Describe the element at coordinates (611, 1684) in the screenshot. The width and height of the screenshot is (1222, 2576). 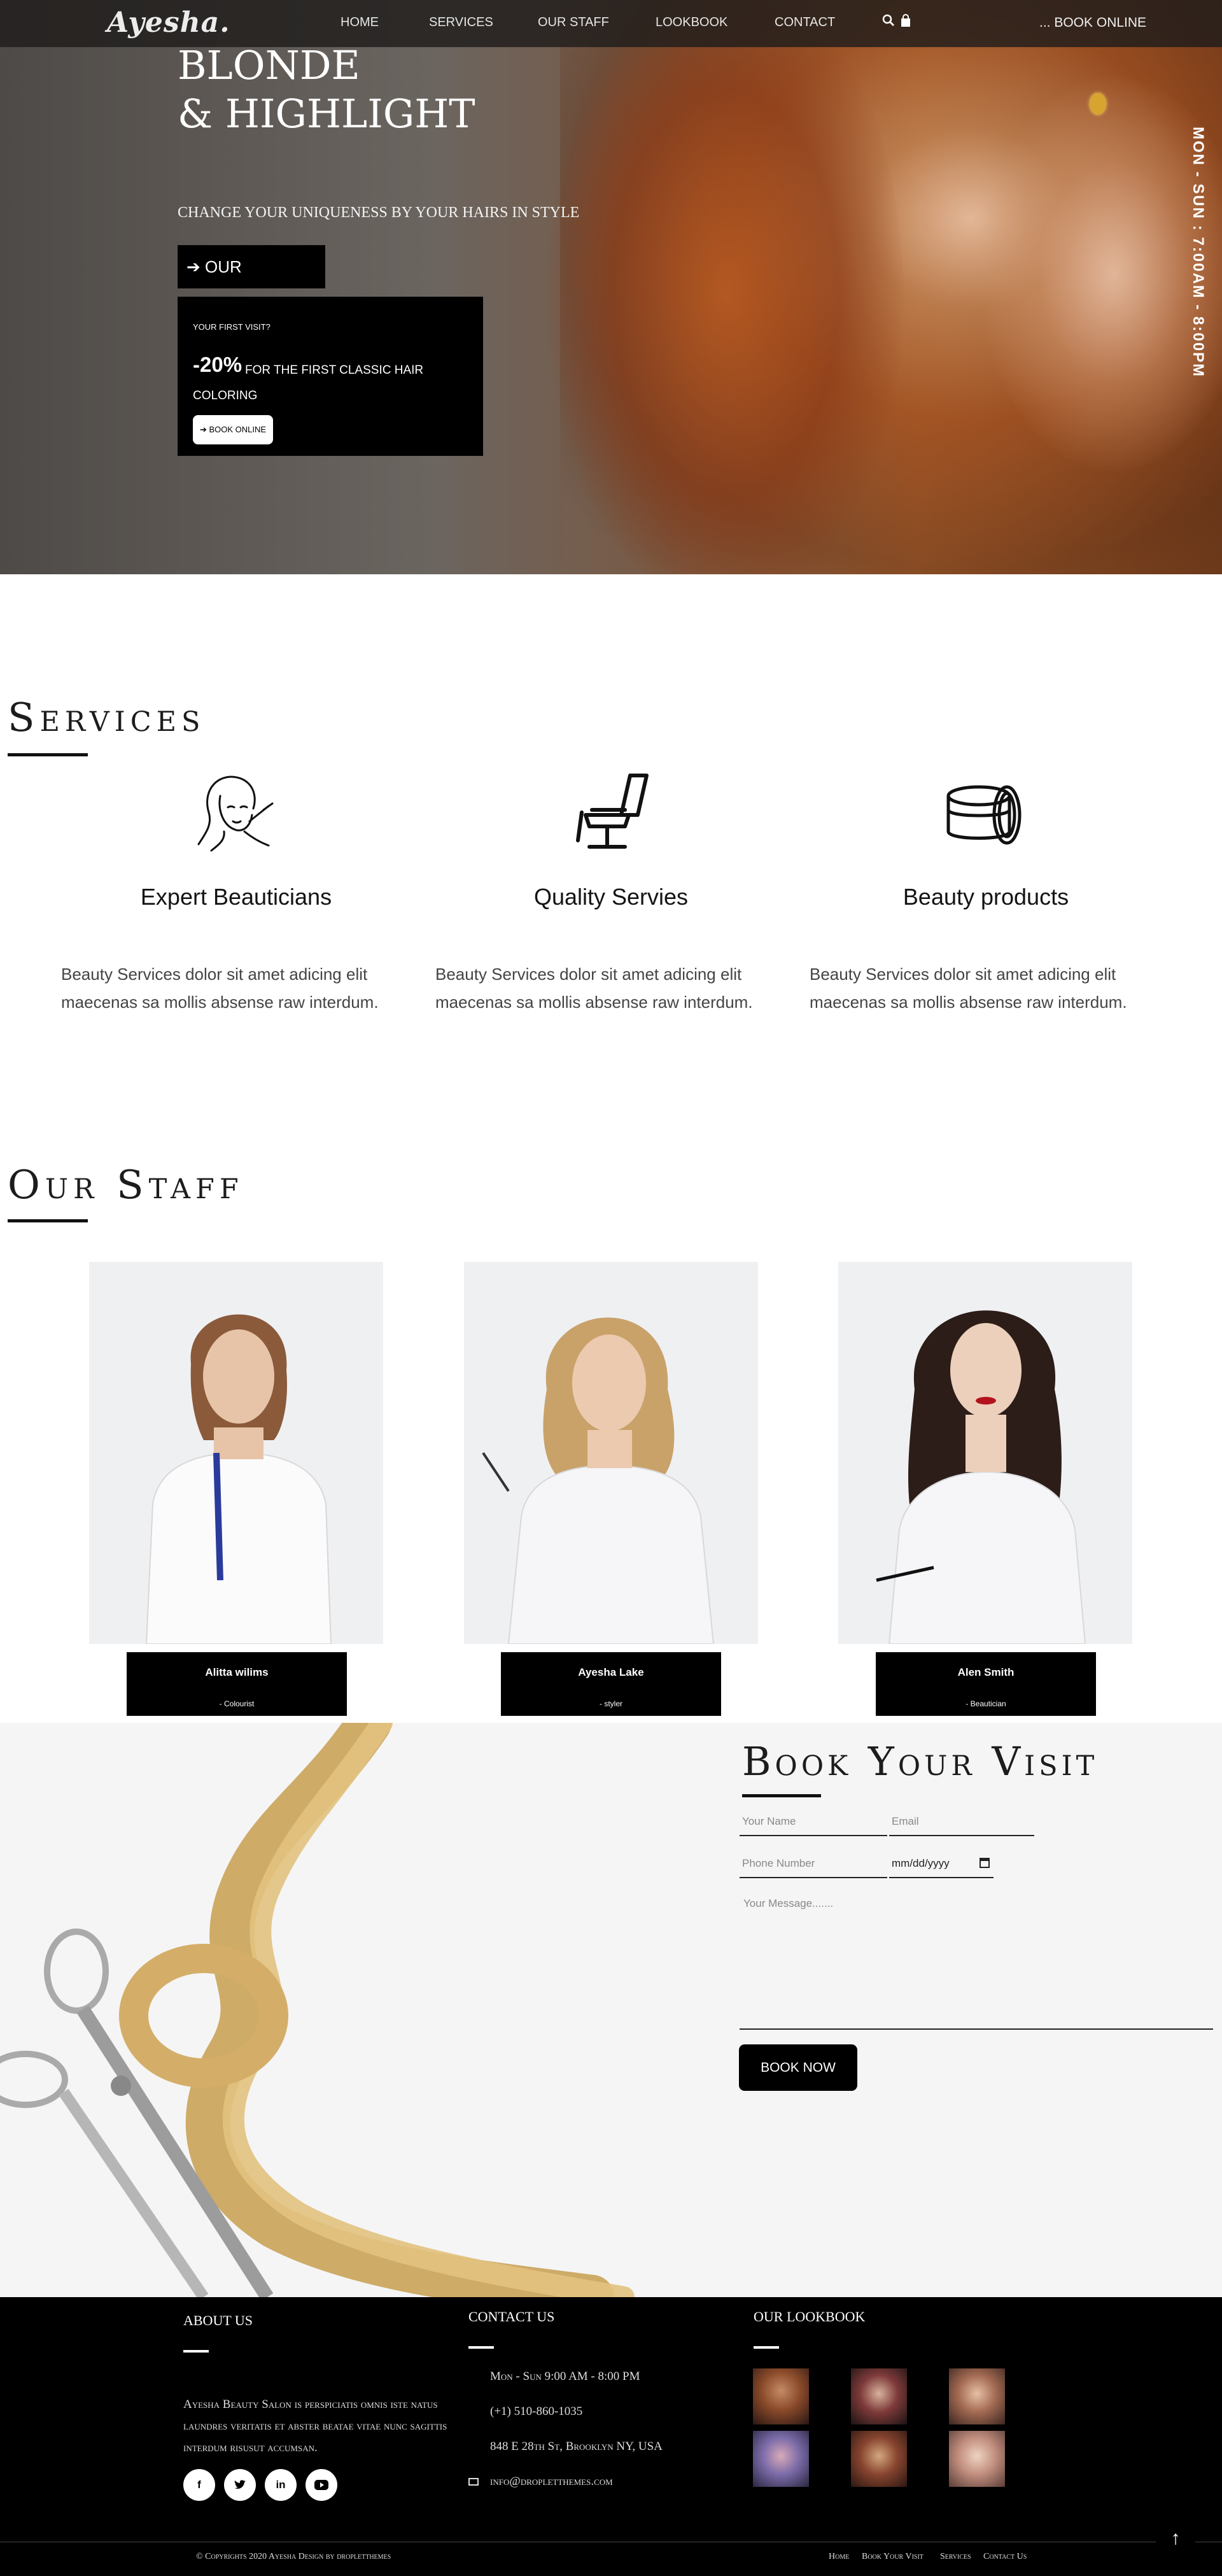
I see `staff-card-ayesha: Ayesha Lake - styler` at that location.